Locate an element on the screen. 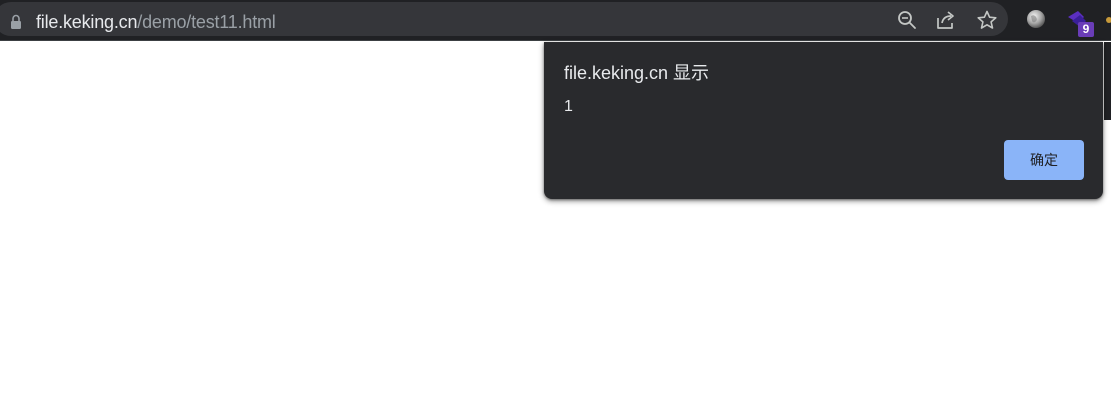 This screenshot has height=405, width=1111. dialog-message: 1 is located at coordinates (568, 106).